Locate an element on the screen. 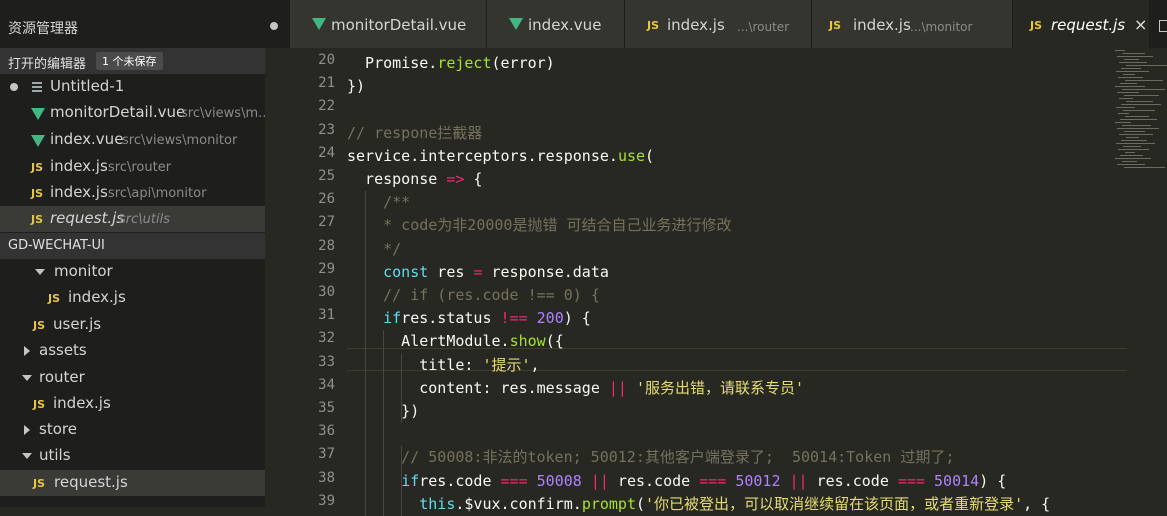  tab-index-js-monitor: JS index.js ...\monitor is located at coordinates (912, 24).